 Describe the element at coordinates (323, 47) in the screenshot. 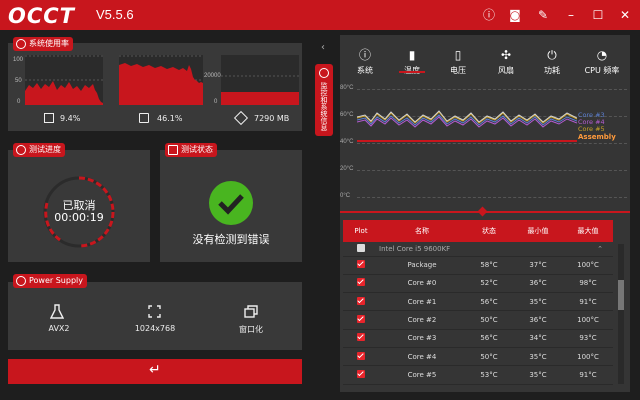

I see `collapse-panel-icon: ‹` at that location.